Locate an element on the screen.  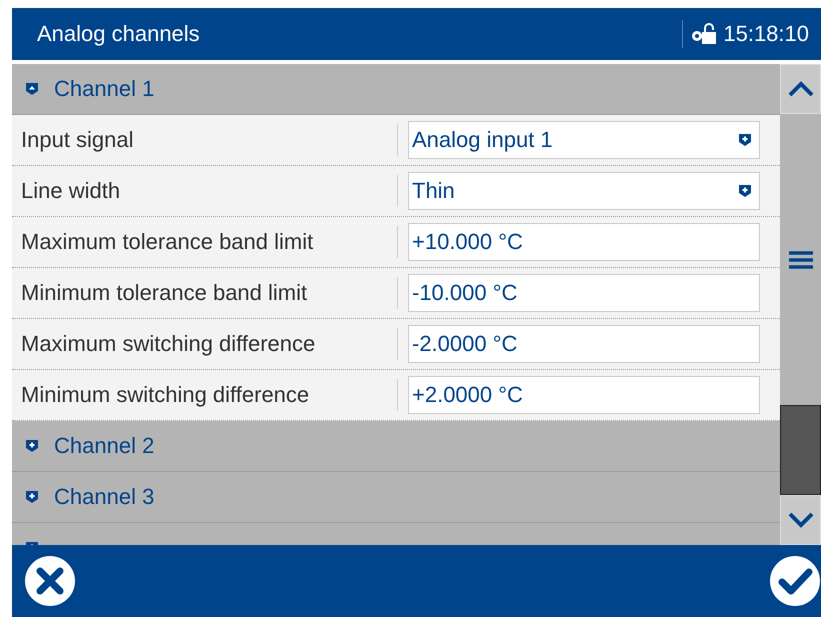
scroll-up-button is located at coordinates (800, 89).